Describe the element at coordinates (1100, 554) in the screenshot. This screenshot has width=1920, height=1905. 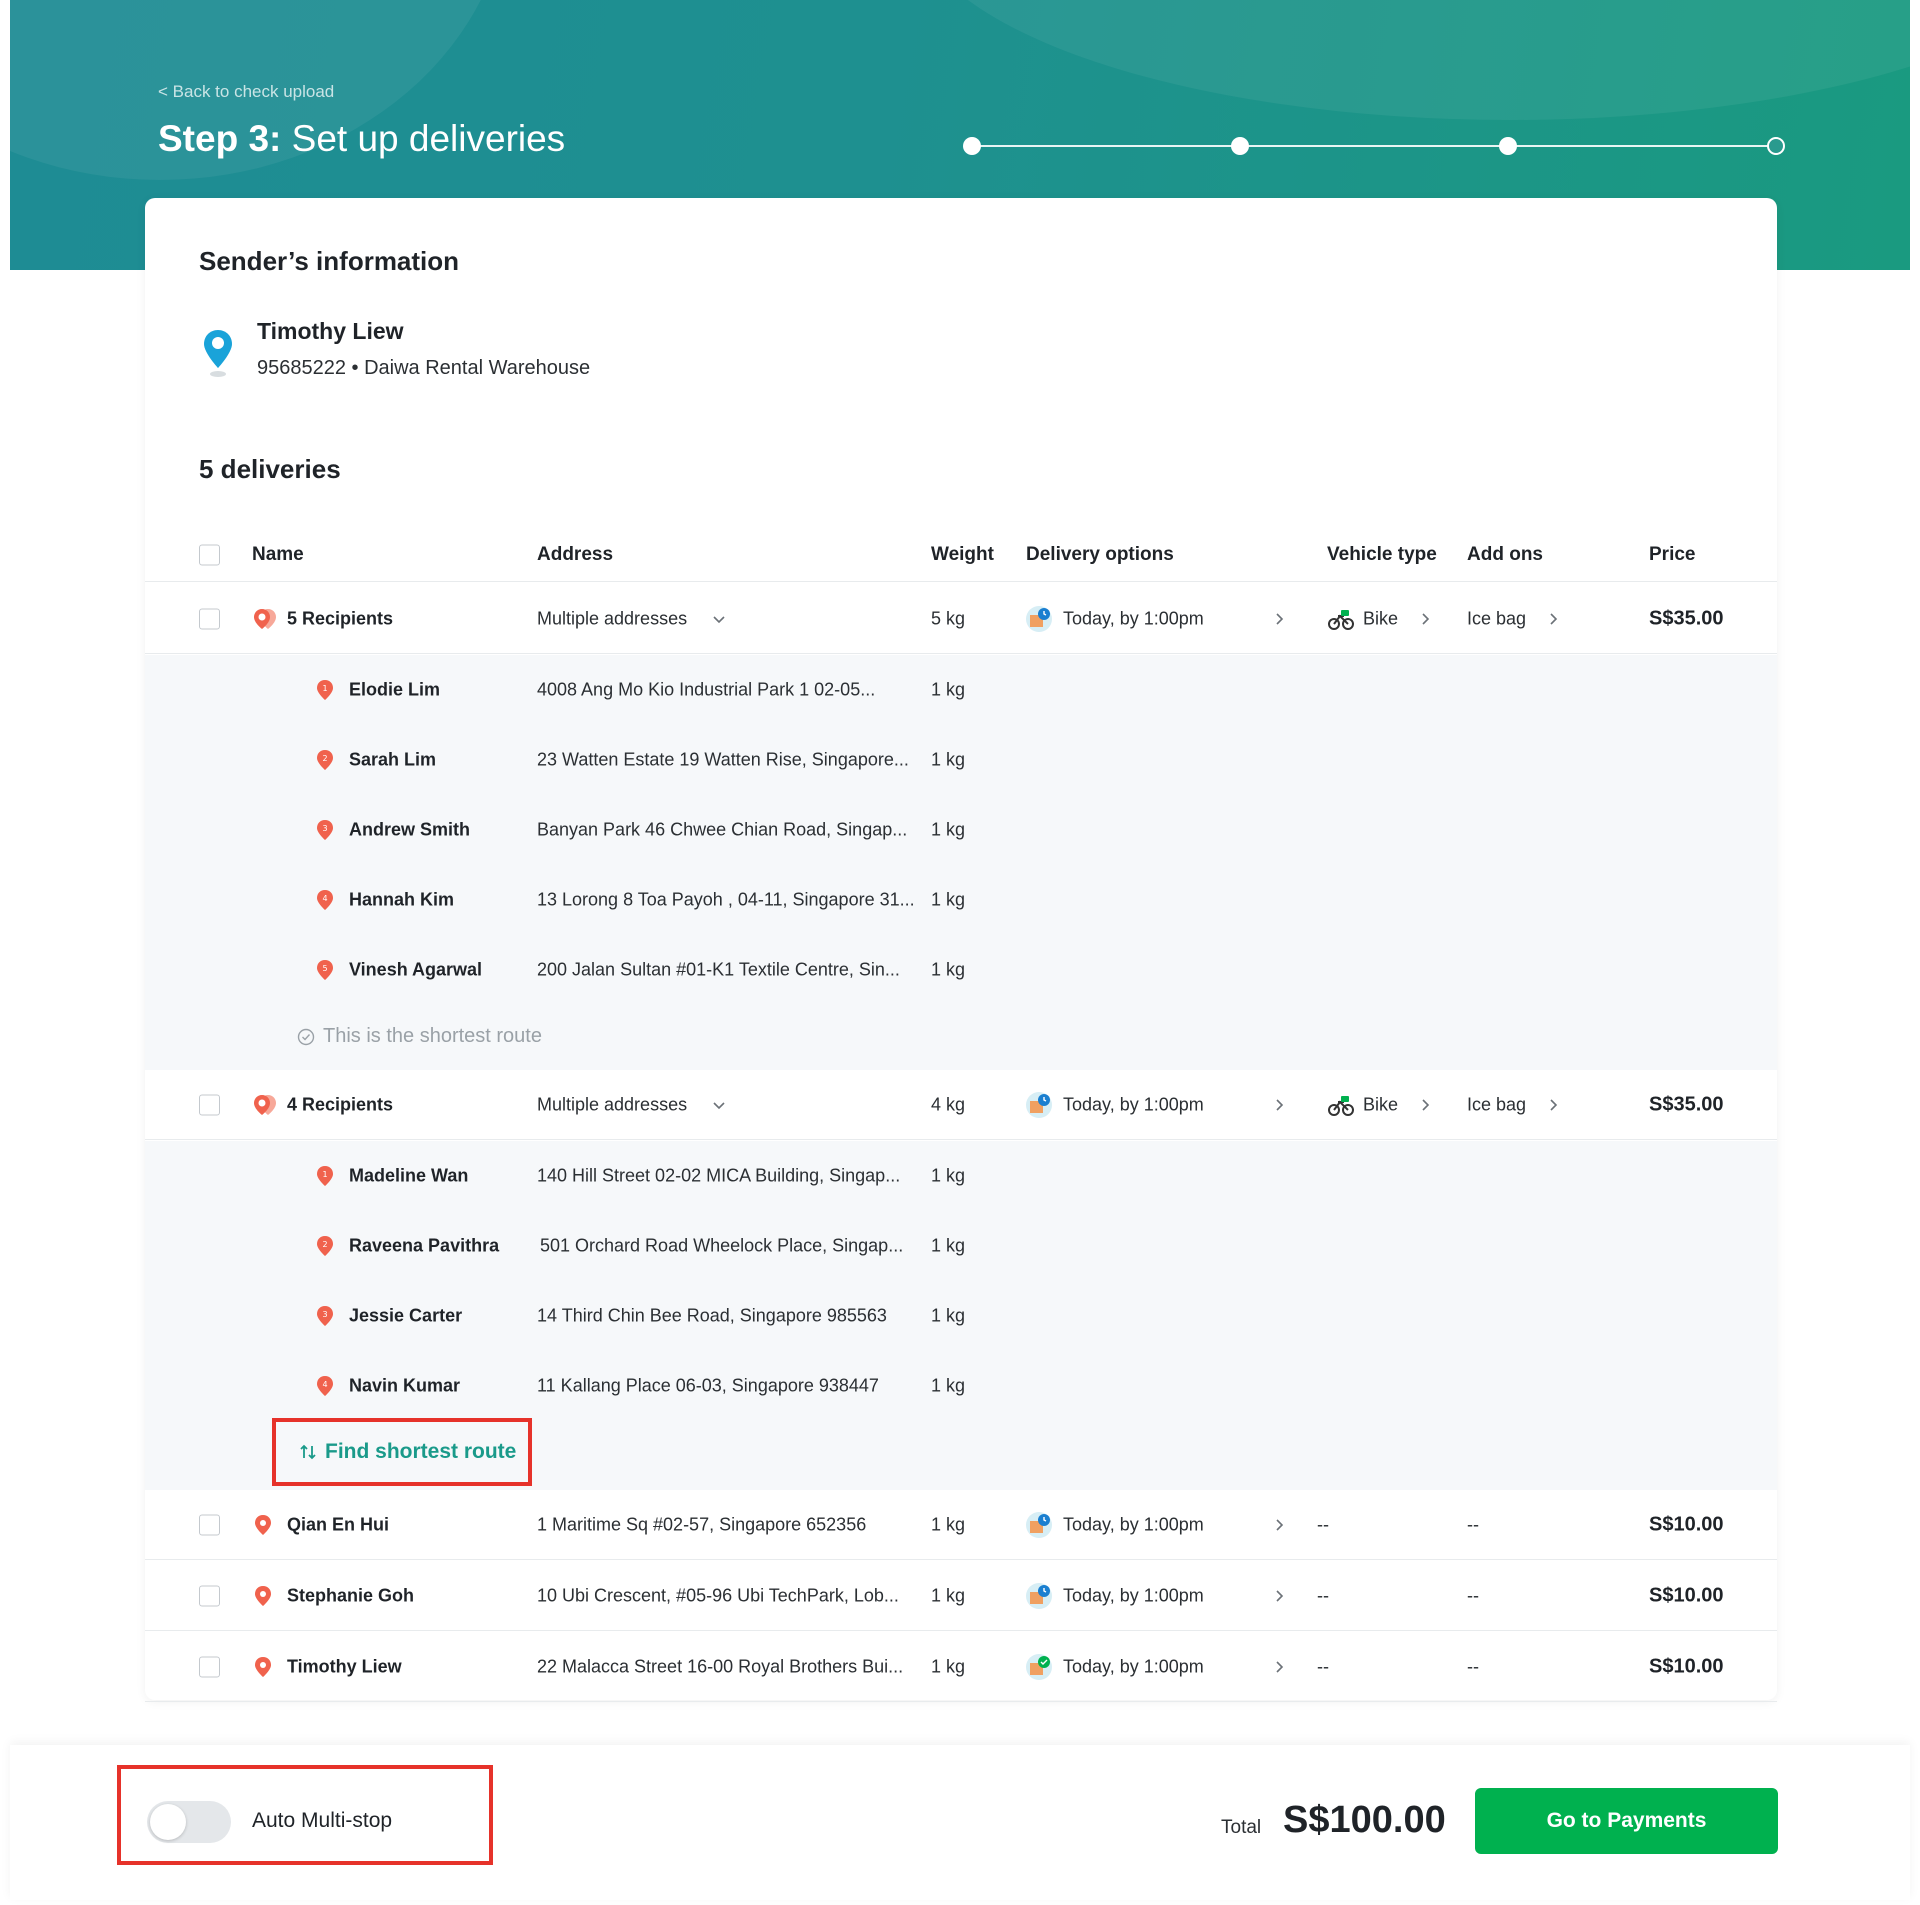
I see `column-header-delivery-options: Delivery options` at that location.